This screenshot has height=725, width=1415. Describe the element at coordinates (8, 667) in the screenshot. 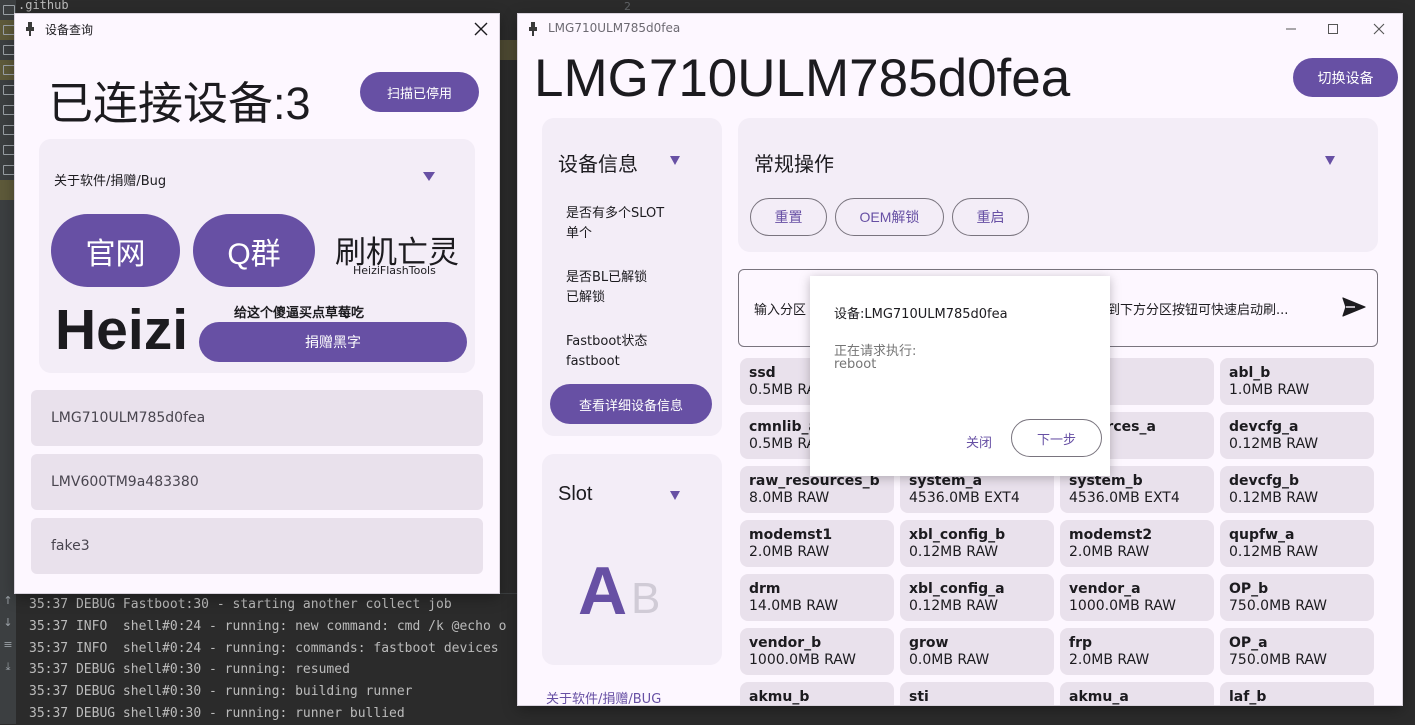

I see `scroll-end-icon: ⤓` at that location.